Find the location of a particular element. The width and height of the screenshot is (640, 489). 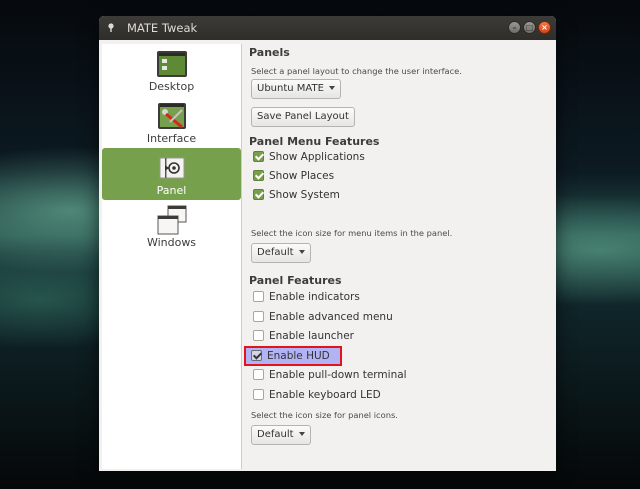

checkbox-label: Show Applications is located at coordinates (317, 157).